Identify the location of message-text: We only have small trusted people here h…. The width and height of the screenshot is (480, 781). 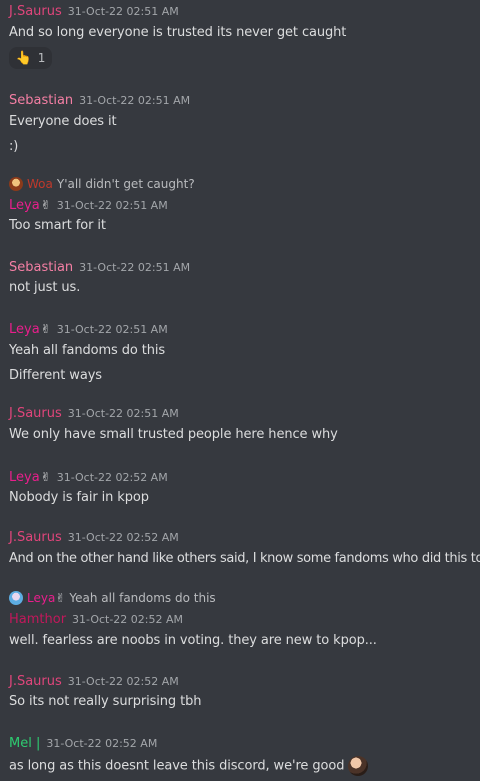
(173, 434).